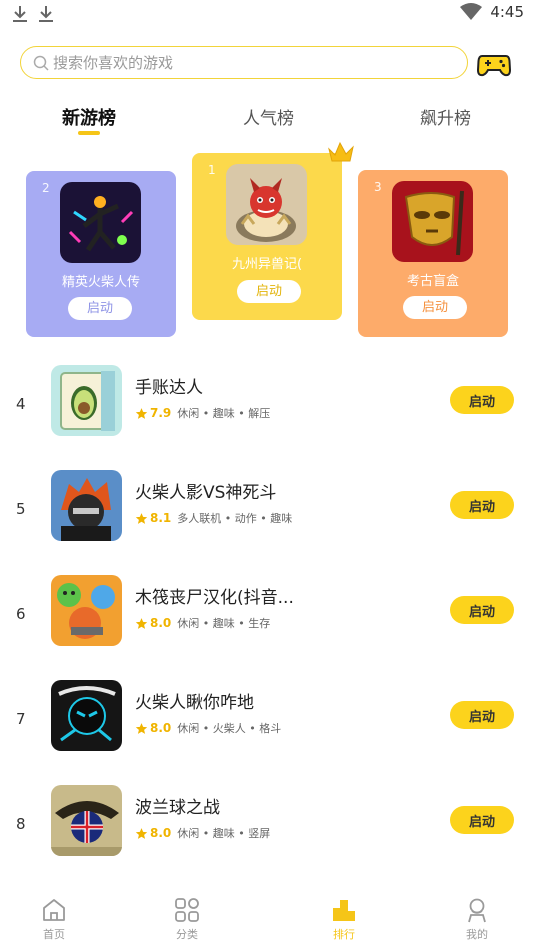 The height and width of the screenshot is (951, 534). I want to click on tab-indicator, so click(89, 133).